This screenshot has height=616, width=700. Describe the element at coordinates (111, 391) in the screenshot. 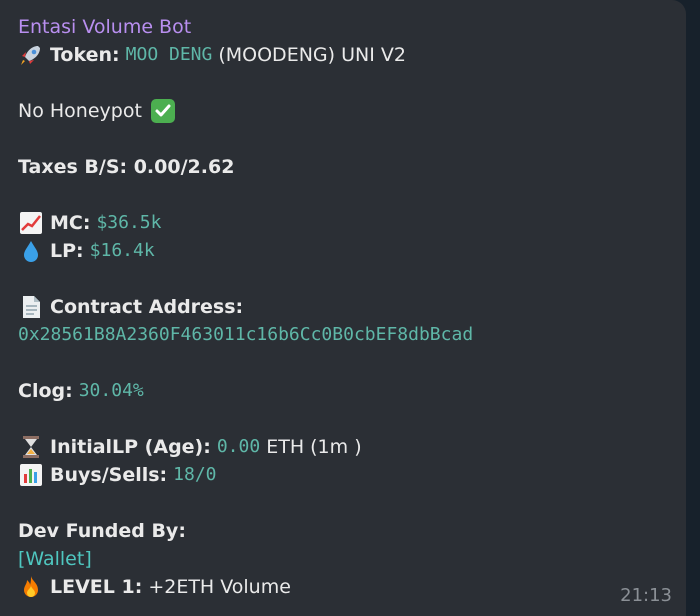

I see `clog-value: 30.04%` at that location.